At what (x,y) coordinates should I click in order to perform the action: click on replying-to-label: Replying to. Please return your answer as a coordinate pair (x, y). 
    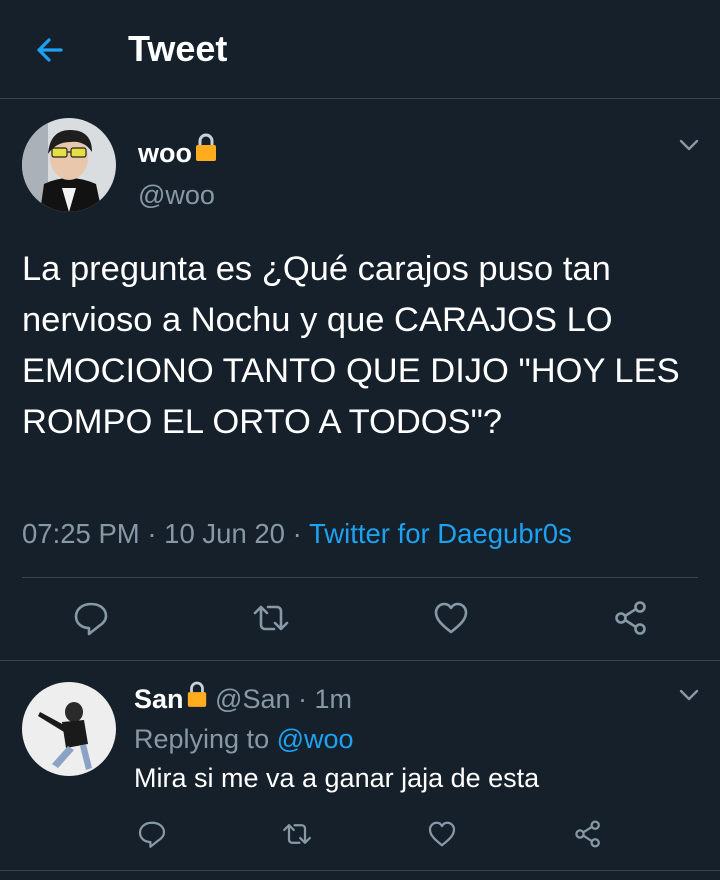
    Looking at the image, I should click on (202, 739).